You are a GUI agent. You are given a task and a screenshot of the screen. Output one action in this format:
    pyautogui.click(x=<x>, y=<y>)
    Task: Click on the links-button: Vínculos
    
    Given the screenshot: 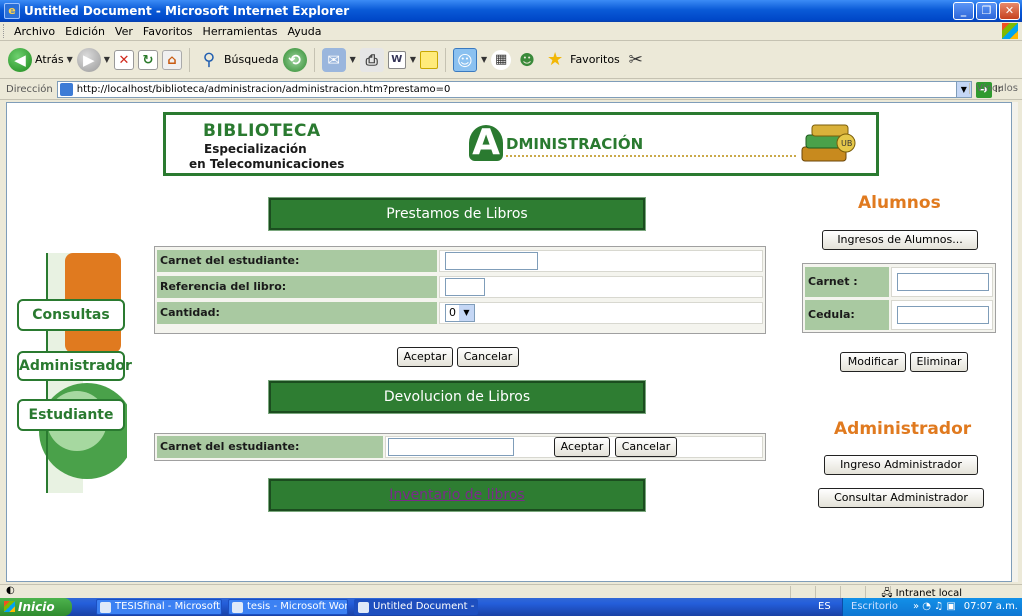 What is the action you would take?
    pyautogui.click(x=993, y=88)
    